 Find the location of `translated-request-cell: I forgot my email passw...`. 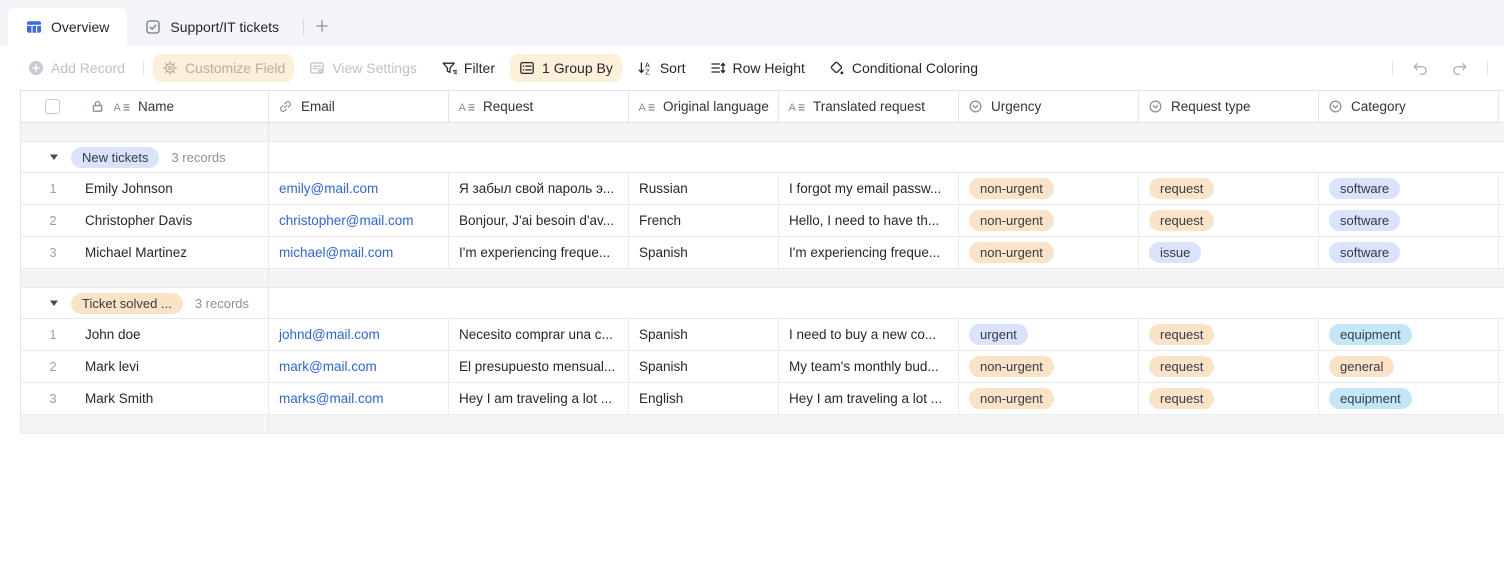

translated-request-cell: I forgot my email passw... is located at coordinates (869, 188).